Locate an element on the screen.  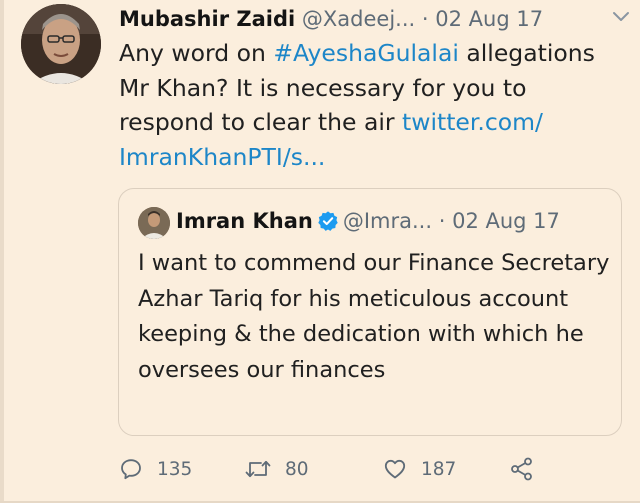
author-name: Mubashir Zaidi is located at coordinates (207, 19).